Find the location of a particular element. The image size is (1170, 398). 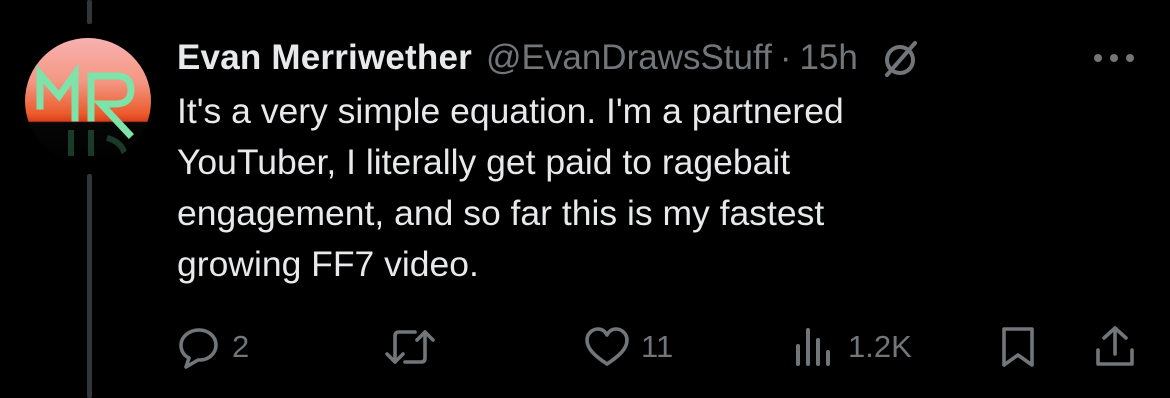

author-display-name: Evan Merriwether is located at coordinates (324, 58).